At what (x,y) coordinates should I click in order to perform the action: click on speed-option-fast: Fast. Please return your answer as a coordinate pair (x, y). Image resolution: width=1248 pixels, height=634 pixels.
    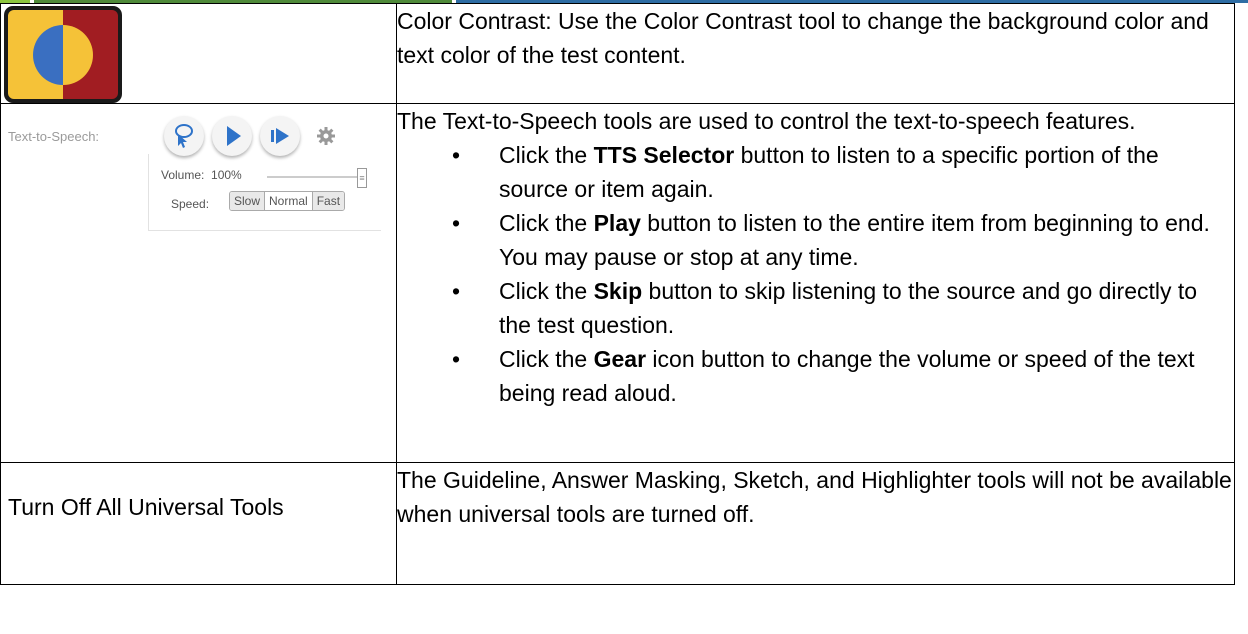
    Looking at the image, I should click on (328, 201).